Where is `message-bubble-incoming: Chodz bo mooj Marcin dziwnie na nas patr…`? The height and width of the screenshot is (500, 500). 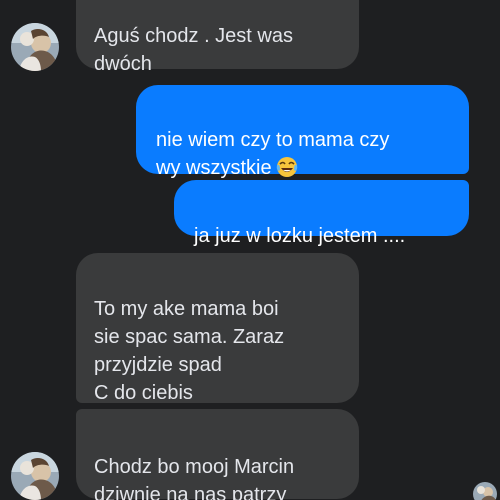
message-bubble-incoming: Chodz bo mooj Marcin dziwnie na nas patr… is located at coordinates (217, 454).